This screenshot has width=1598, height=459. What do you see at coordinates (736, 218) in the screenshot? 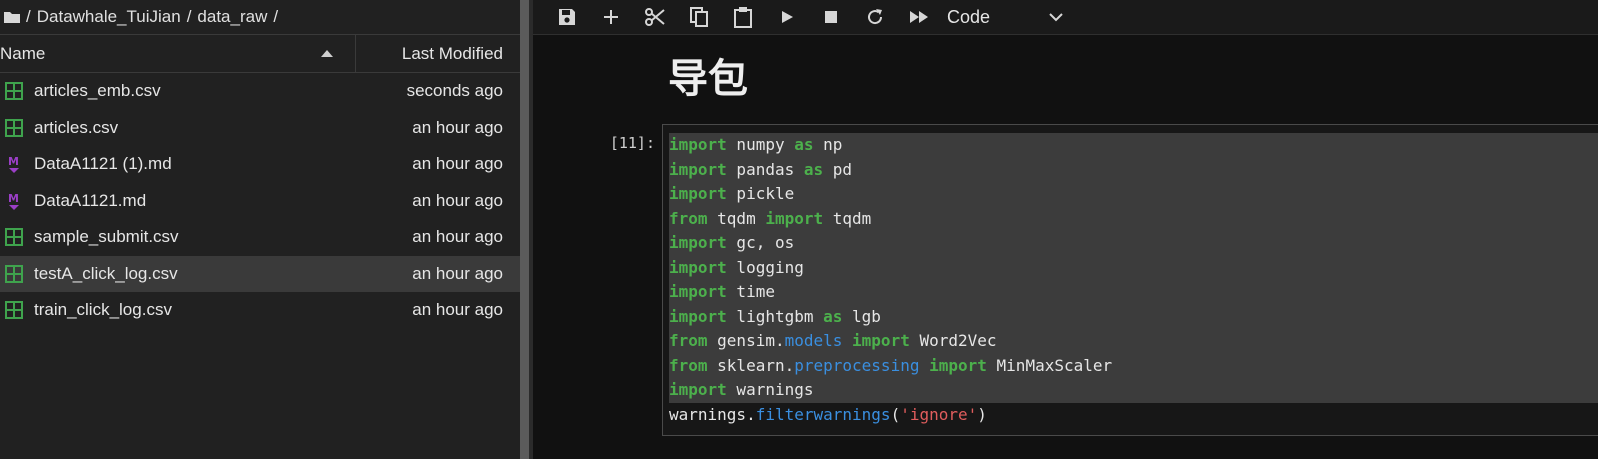
I see `code-token: tqdm` at bounding box center [736, 218].